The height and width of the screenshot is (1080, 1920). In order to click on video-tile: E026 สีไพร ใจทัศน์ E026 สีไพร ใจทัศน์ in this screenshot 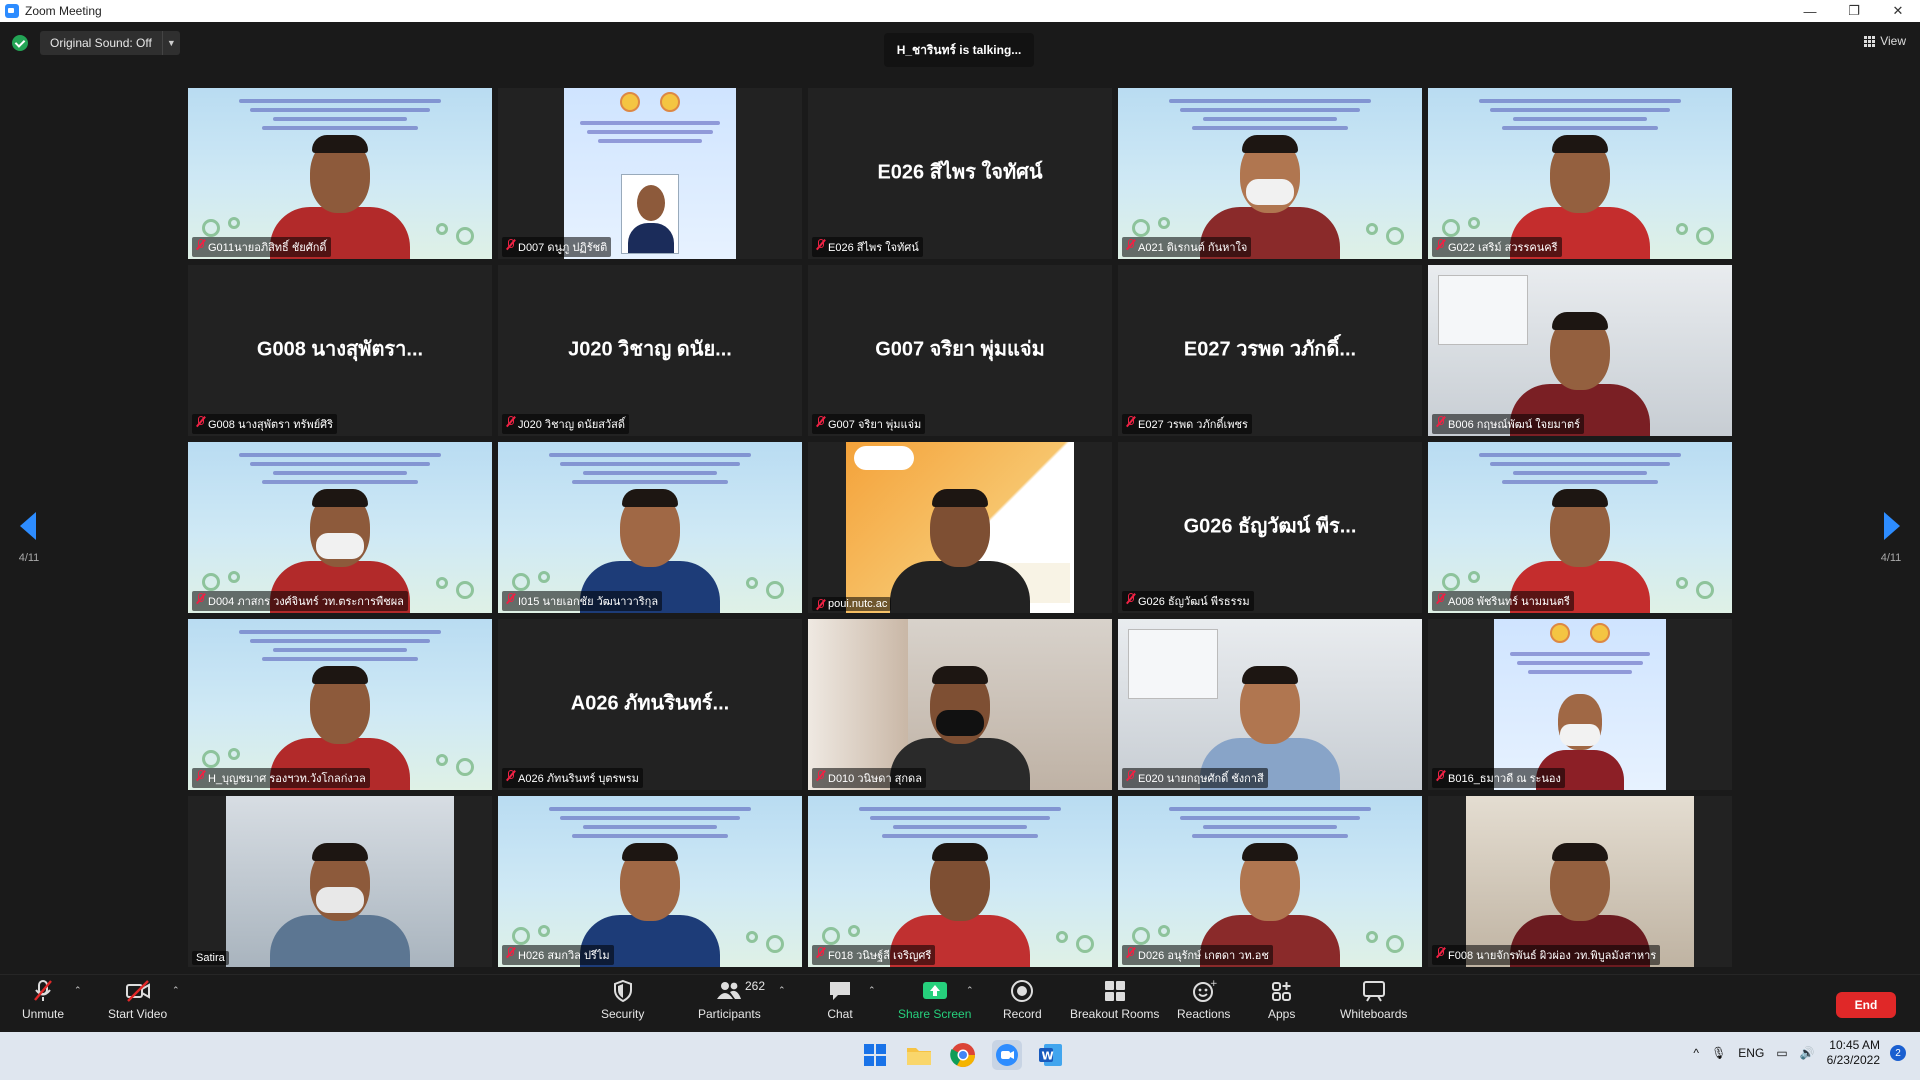, I will do `click(960, 173)`.